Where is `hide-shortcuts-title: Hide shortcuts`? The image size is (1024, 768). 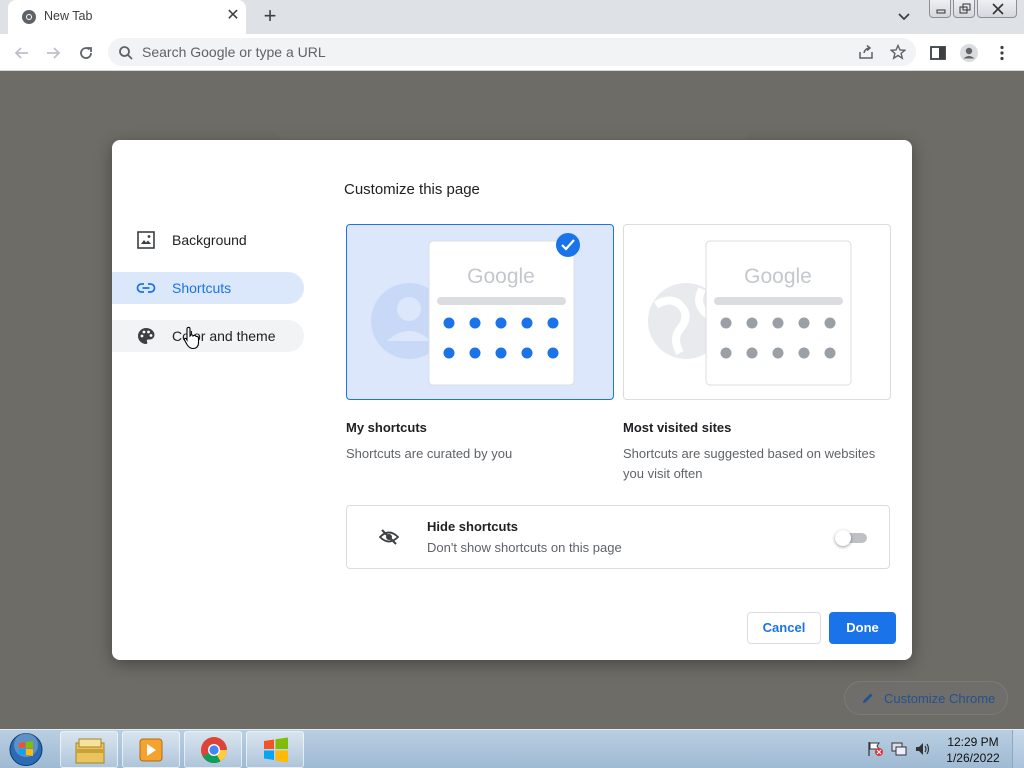
hide-shortcuts-title: Hide shortcuts is located at coordinates (473, 526).